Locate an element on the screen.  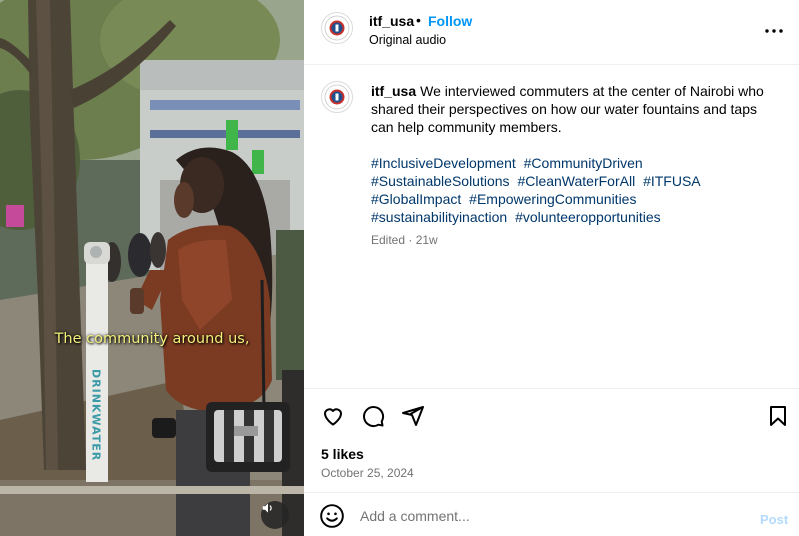
more-horizontal-icon is located at coordinates (774, 31).